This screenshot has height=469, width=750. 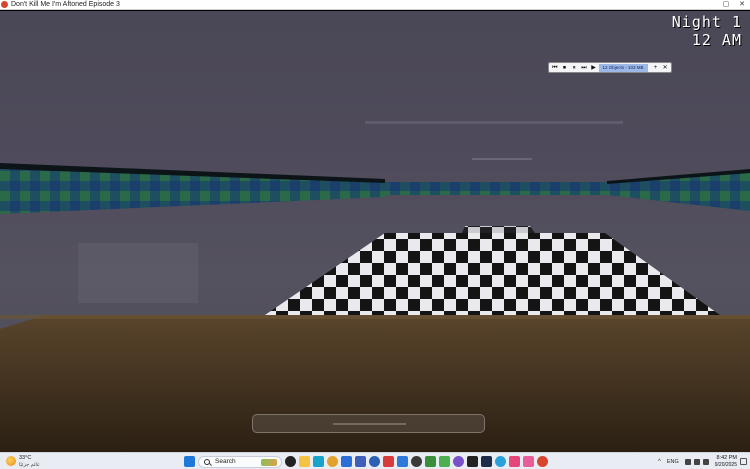 What do you see at coordinates (555, 68) in the screenshot?
I see `rewind-button: ⏮` at bounding box center [555, 68].